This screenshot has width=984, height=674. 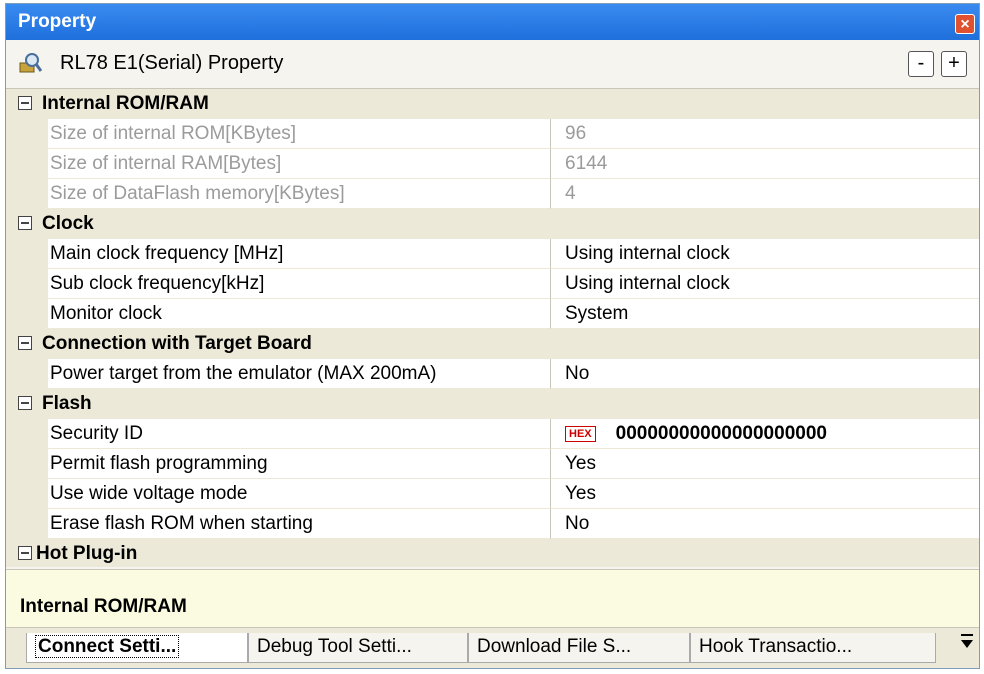 I want to click on category-clock: Clock, so click(x=492, y=224).